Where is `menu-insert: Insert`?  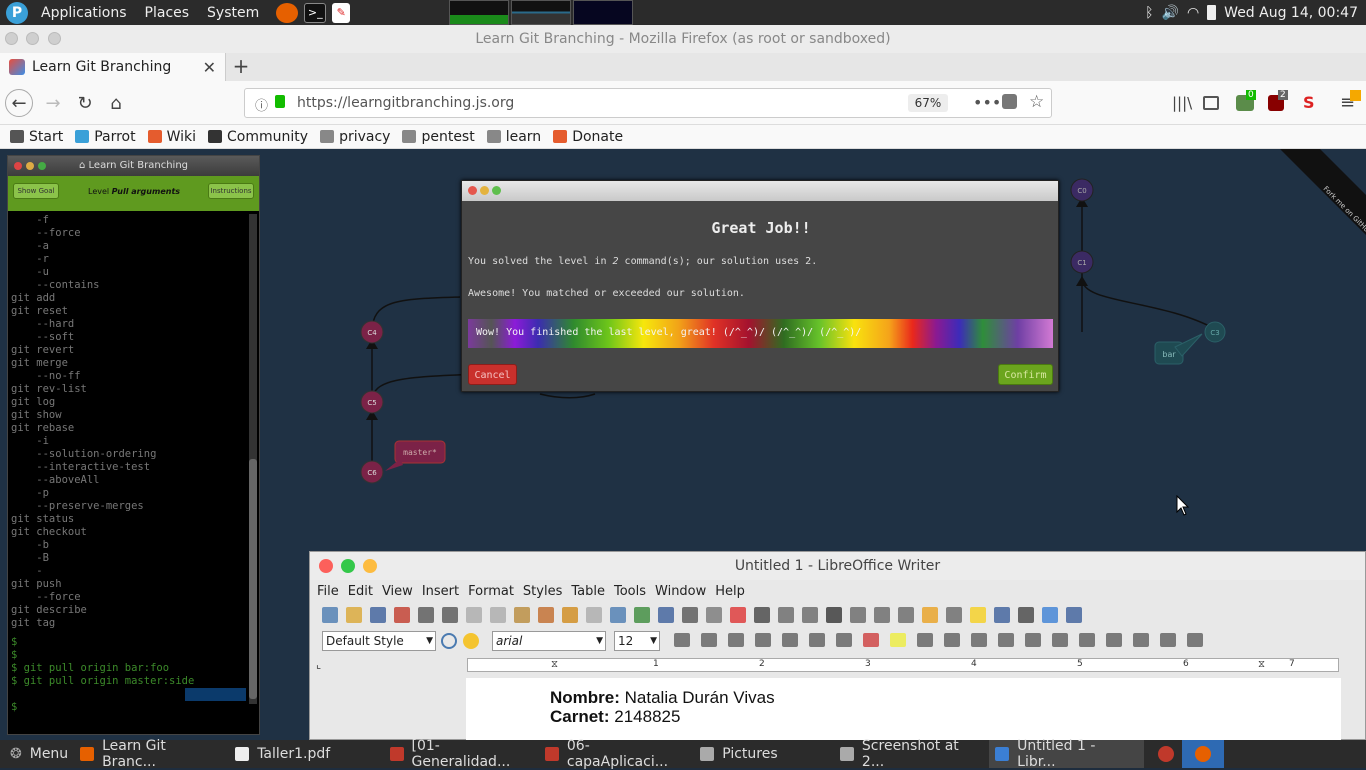
menu-insert: Insert is located at coordinates (440, 591).